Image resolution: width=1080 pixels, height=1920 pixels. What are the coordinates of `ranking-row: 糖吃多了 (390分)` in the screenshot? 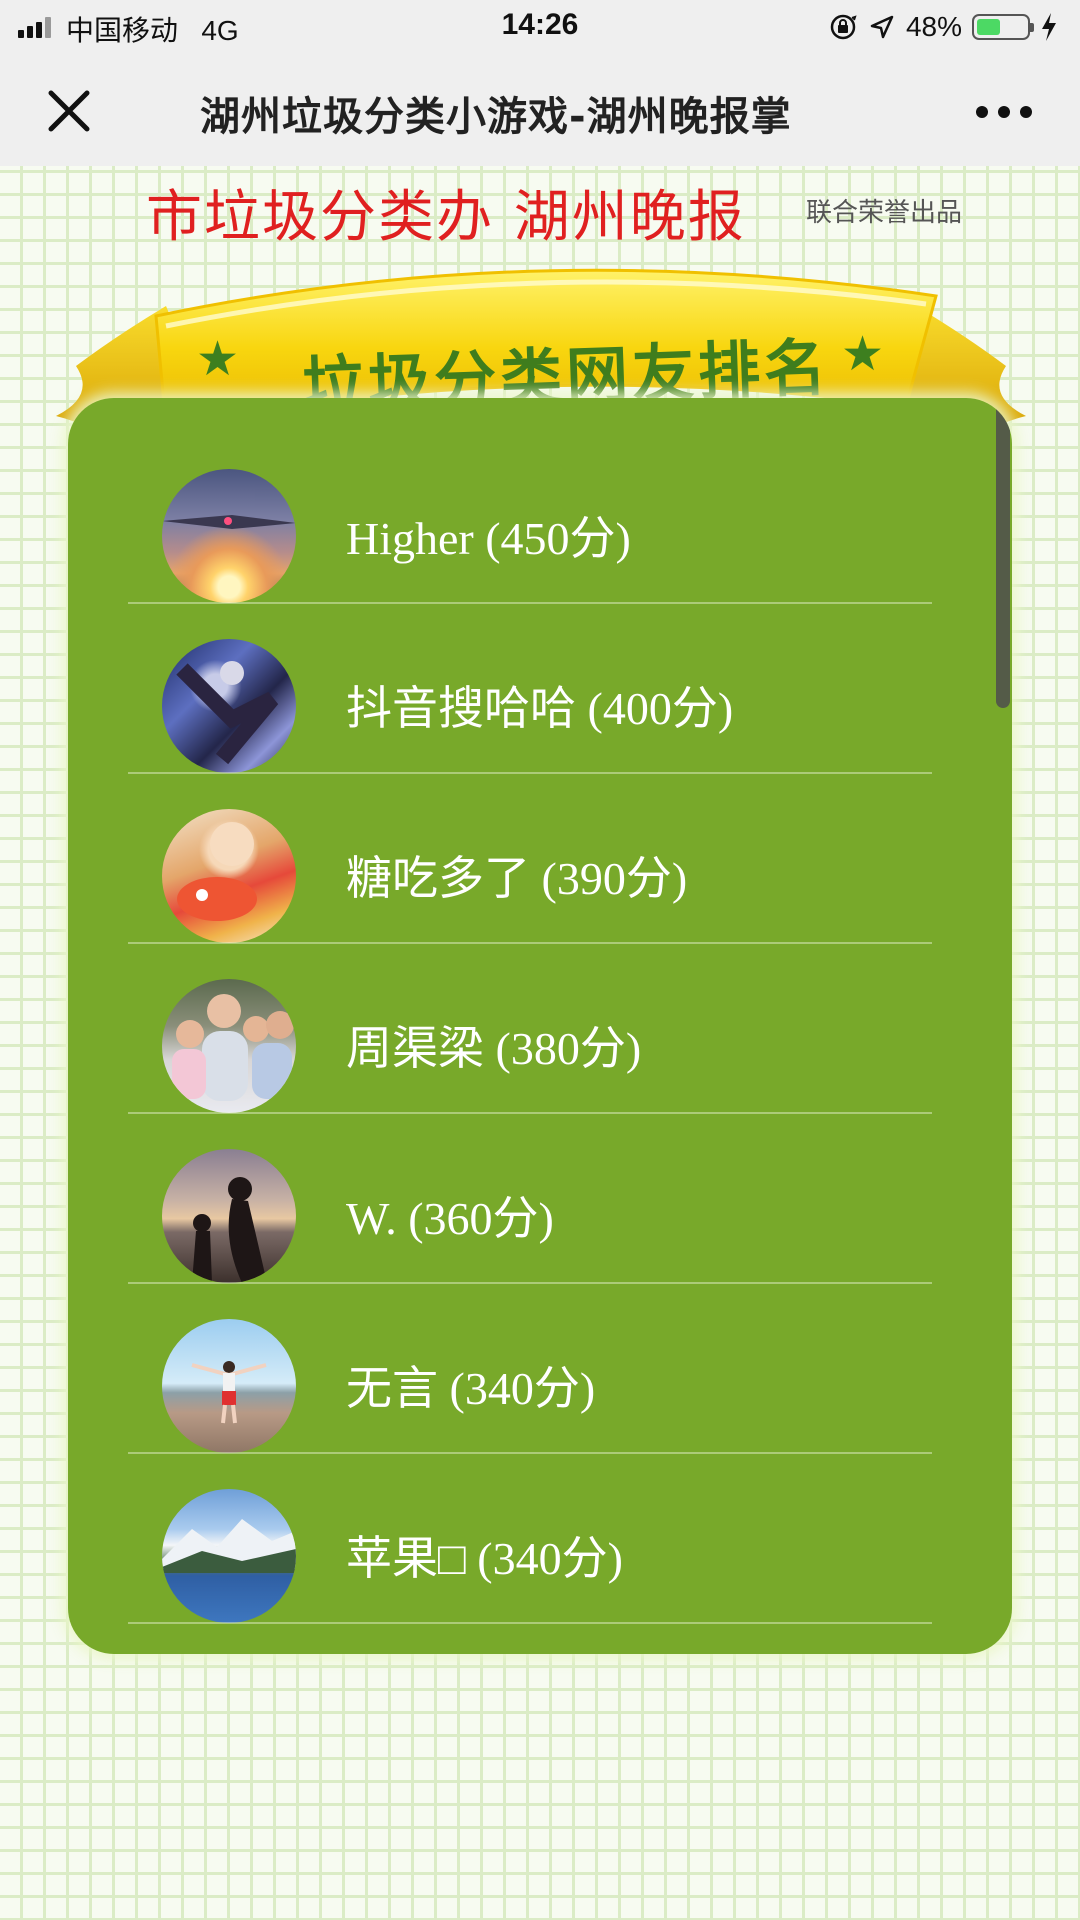 It's located at (540, 859).